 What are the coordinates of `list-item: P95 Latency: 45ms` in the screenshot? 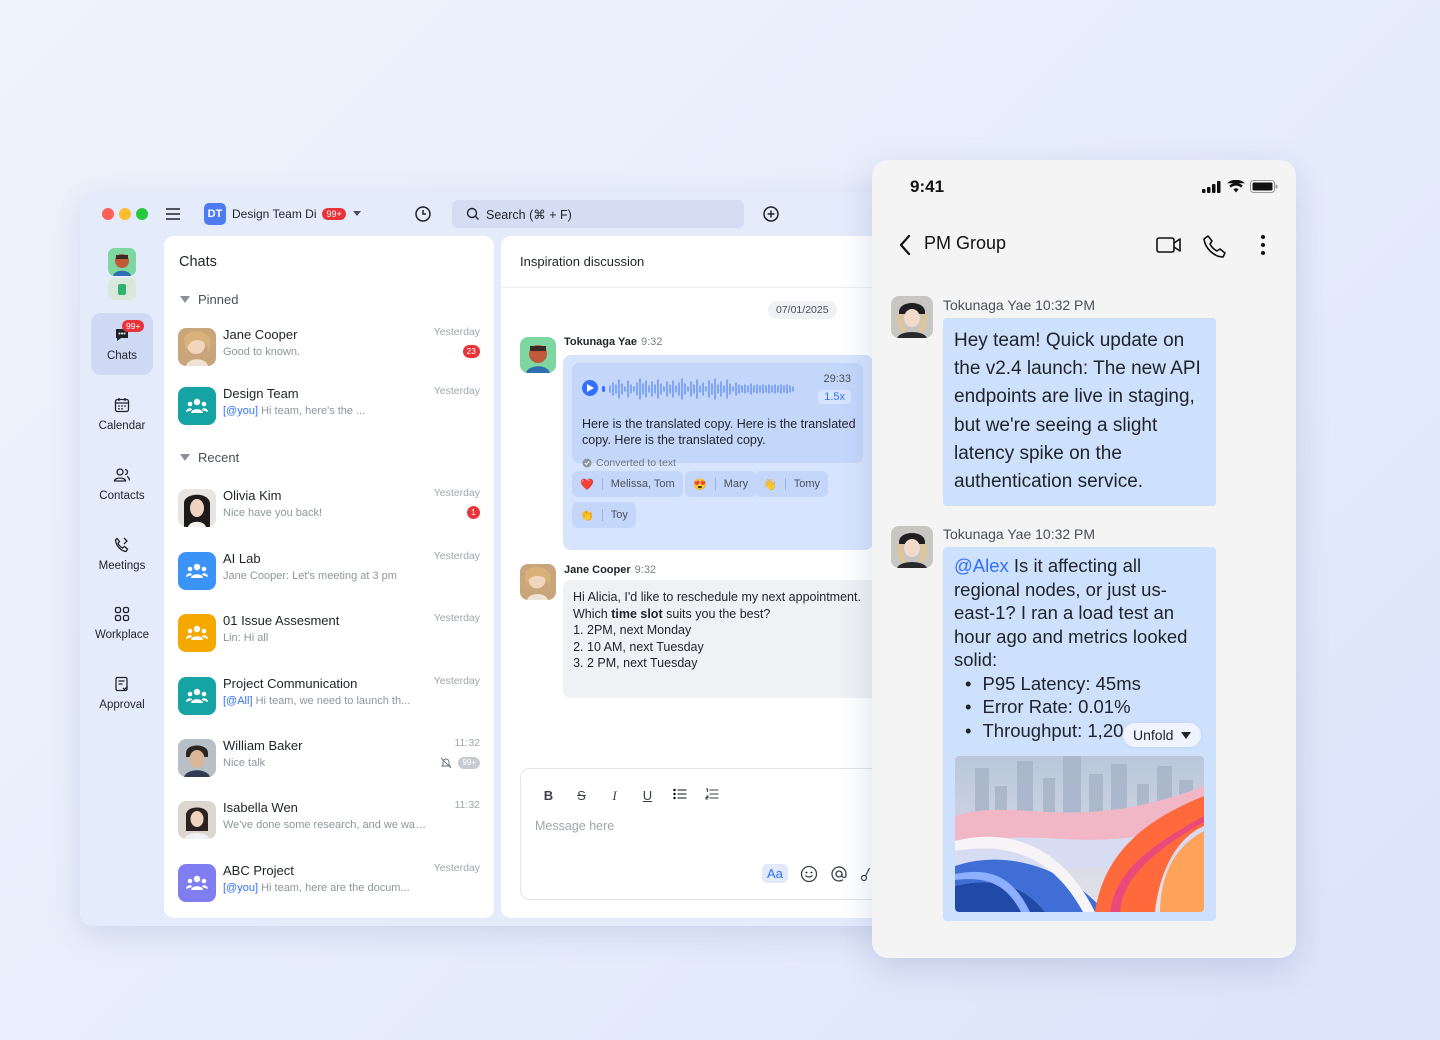 It's located at (1085, 684).